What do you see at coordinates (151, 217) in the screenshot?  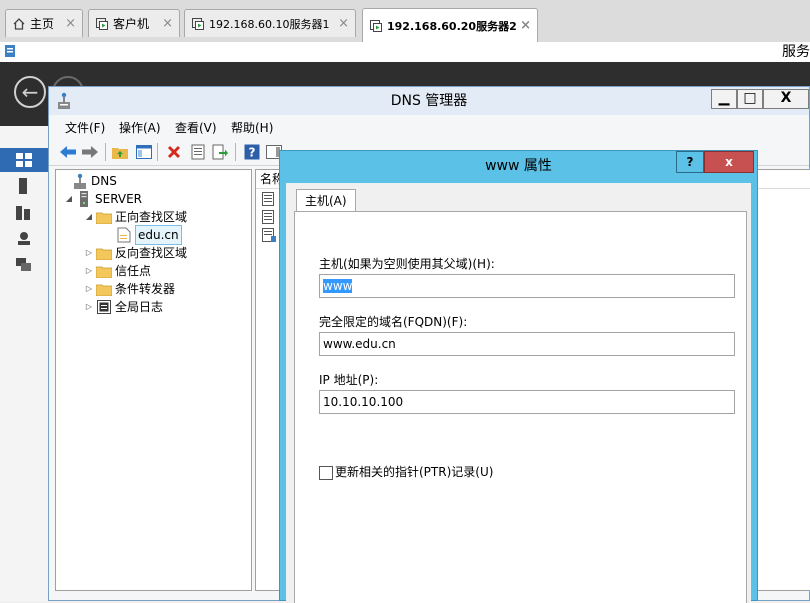 I see `tree-node-label: 正向查找区域` at bounding box center [151, 217].